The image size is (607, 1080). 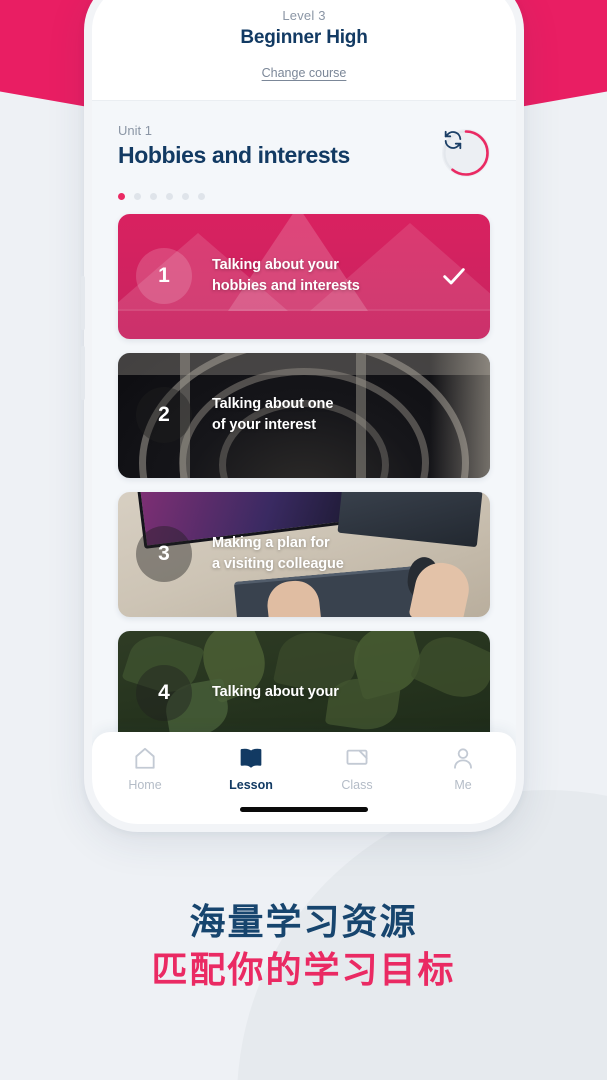 I want to click on unit-pagination-dots, so click(x=304, y=196).